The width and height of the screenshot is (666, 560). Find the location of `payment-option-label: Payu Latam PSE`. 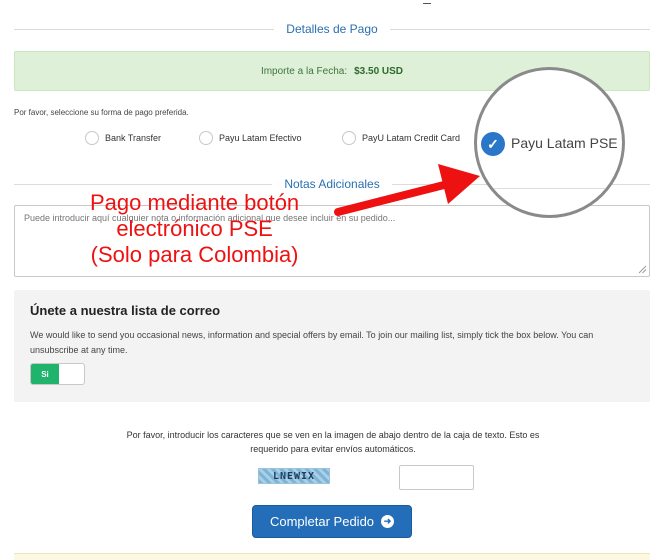

payment-option-label: Payu Latam PSE is located at coordinates (564, 143).